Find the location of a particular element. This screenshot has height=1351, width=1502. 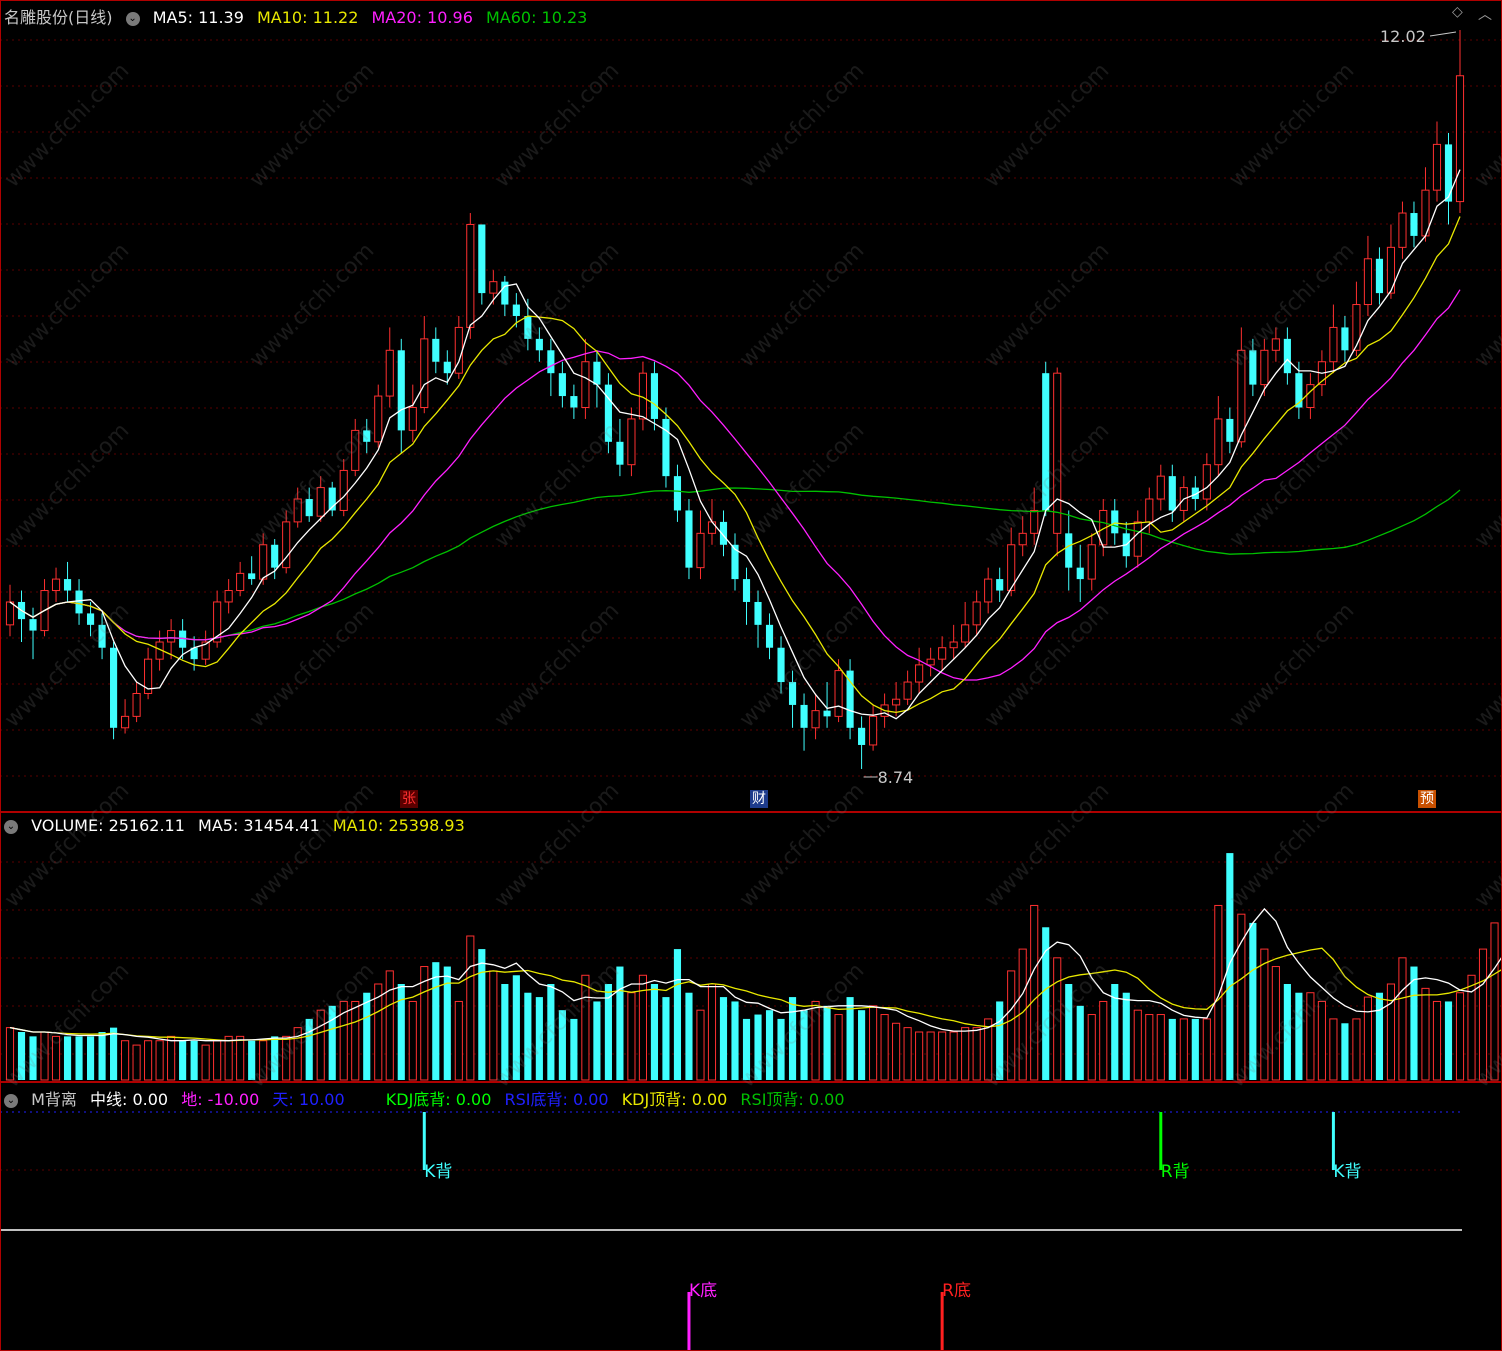

high-arrow is located at coordinates (1443, 34).